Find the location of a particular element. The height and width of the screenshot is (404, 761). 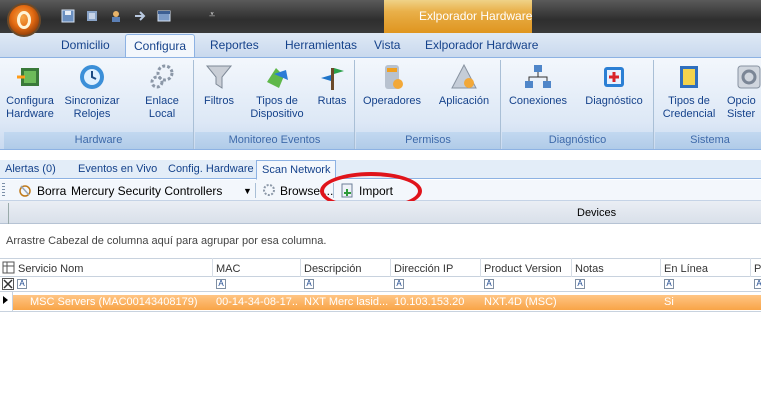

forward-icon is located at coordinates (140, 16).